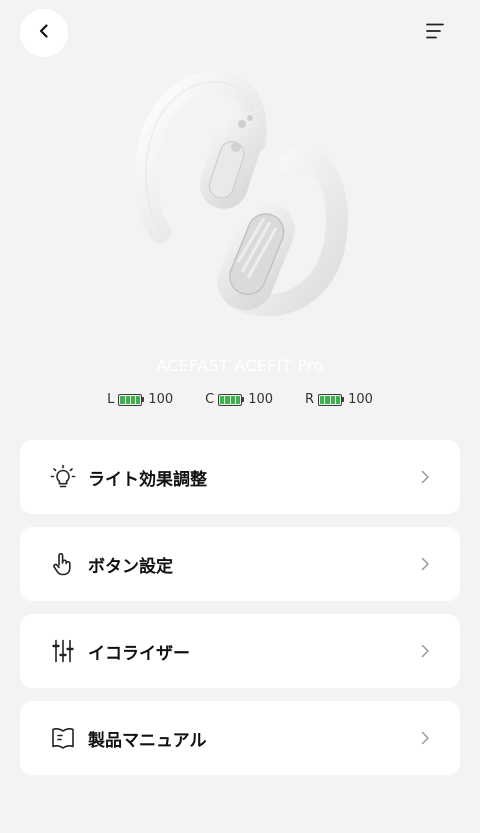 The image size is (480, 833). I want to click on menu-item-label: 製品マニュアル, so click(147, 740).